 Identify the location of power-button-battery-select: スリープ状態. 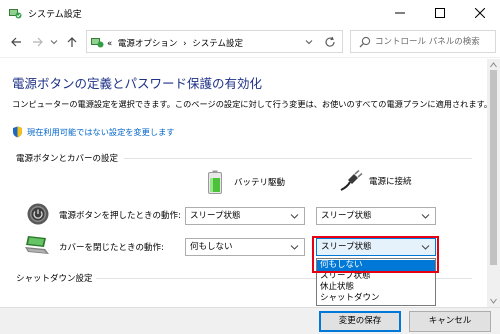
(245, 216).